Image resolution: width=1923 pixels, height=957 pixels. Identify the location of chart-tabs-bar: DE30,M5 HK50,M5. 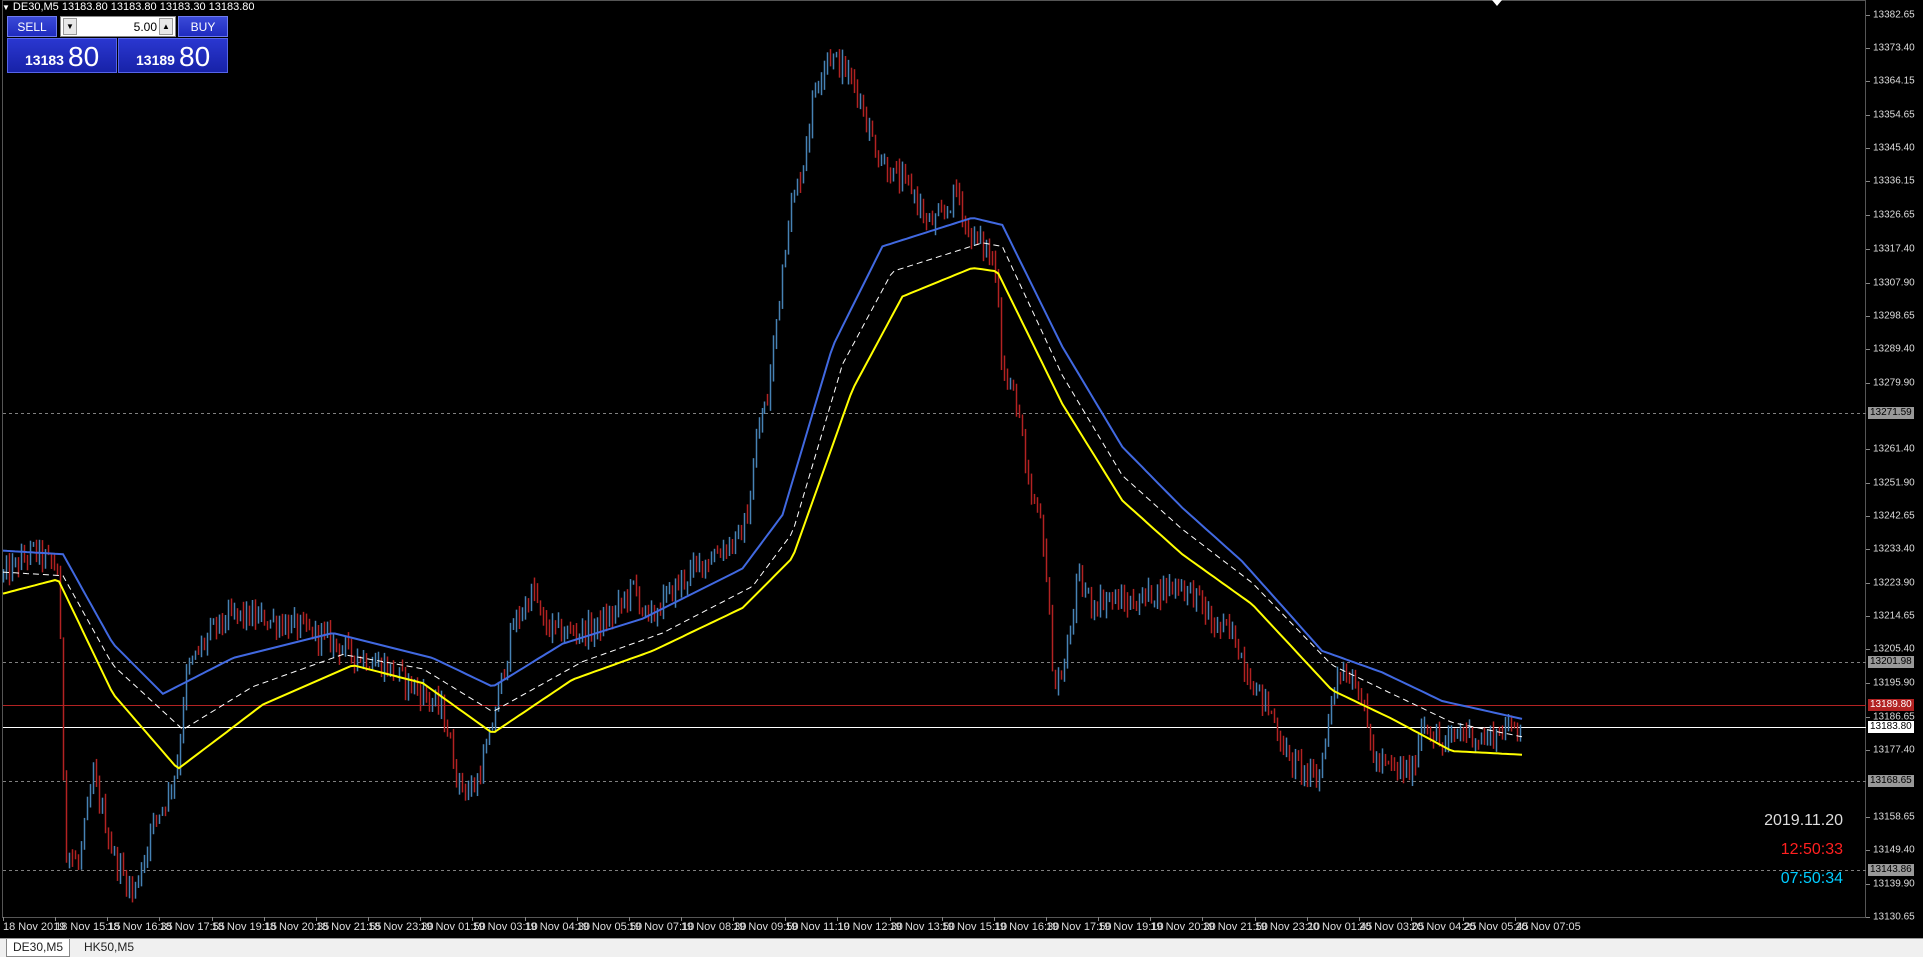
(961, 947).